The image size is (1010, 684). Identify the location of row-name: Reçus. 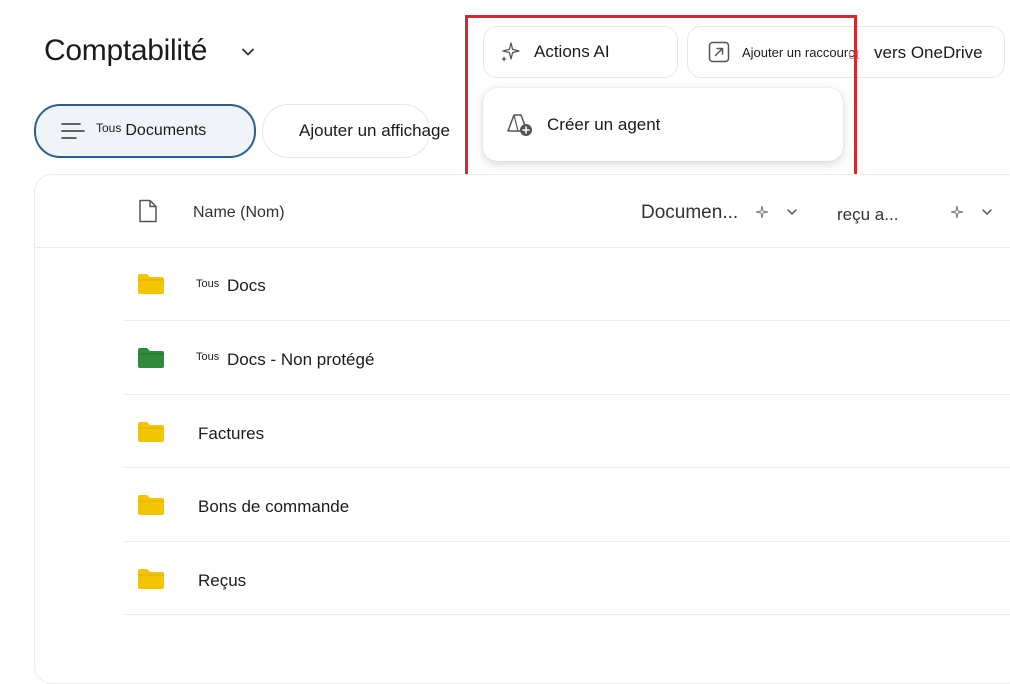
(222, 581).